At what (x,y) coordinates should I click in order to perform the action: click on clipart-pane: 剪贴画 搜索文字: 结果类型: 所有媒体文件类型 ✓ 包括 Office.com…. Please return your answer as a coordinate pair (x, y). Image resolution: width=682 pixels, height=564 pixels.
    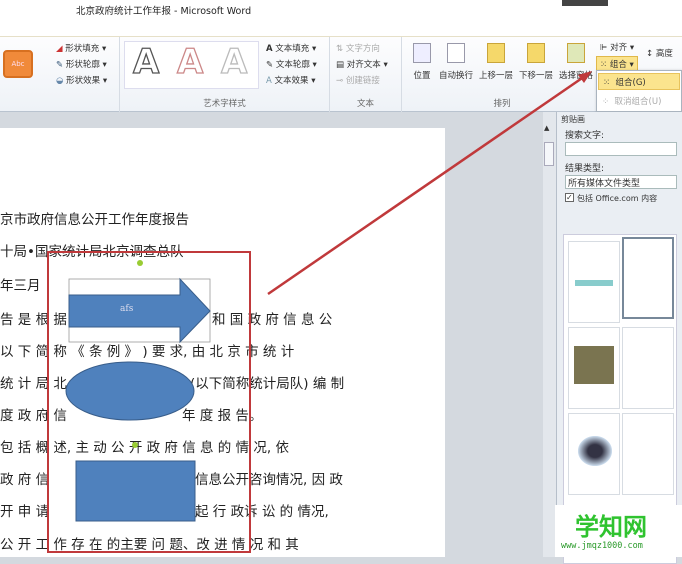
    Looking at the image, I should click on (619, 338).